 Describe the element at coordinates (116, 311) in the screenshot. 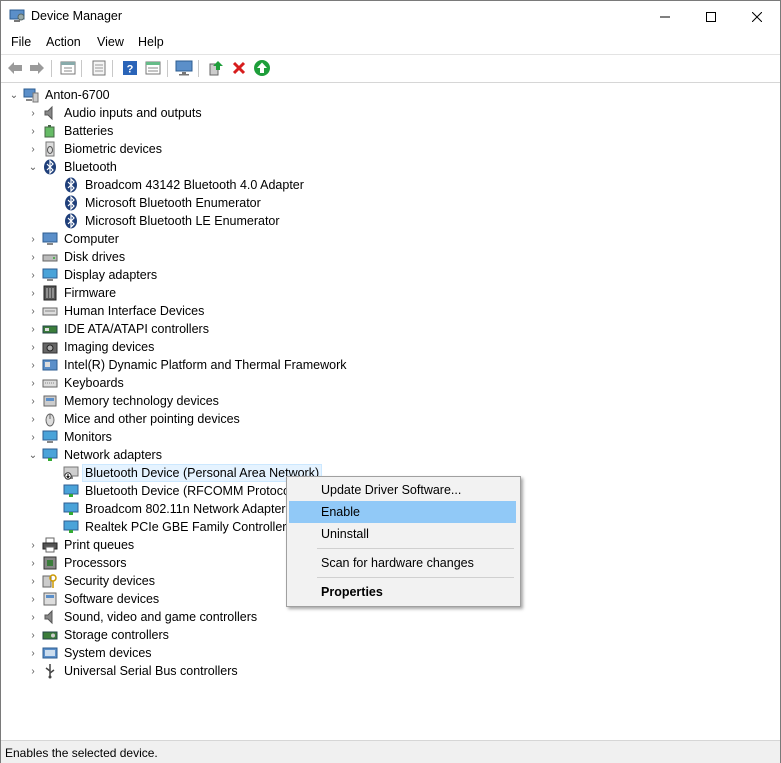

I see `tree-category-hid: › Human Interface Devices` at that location.